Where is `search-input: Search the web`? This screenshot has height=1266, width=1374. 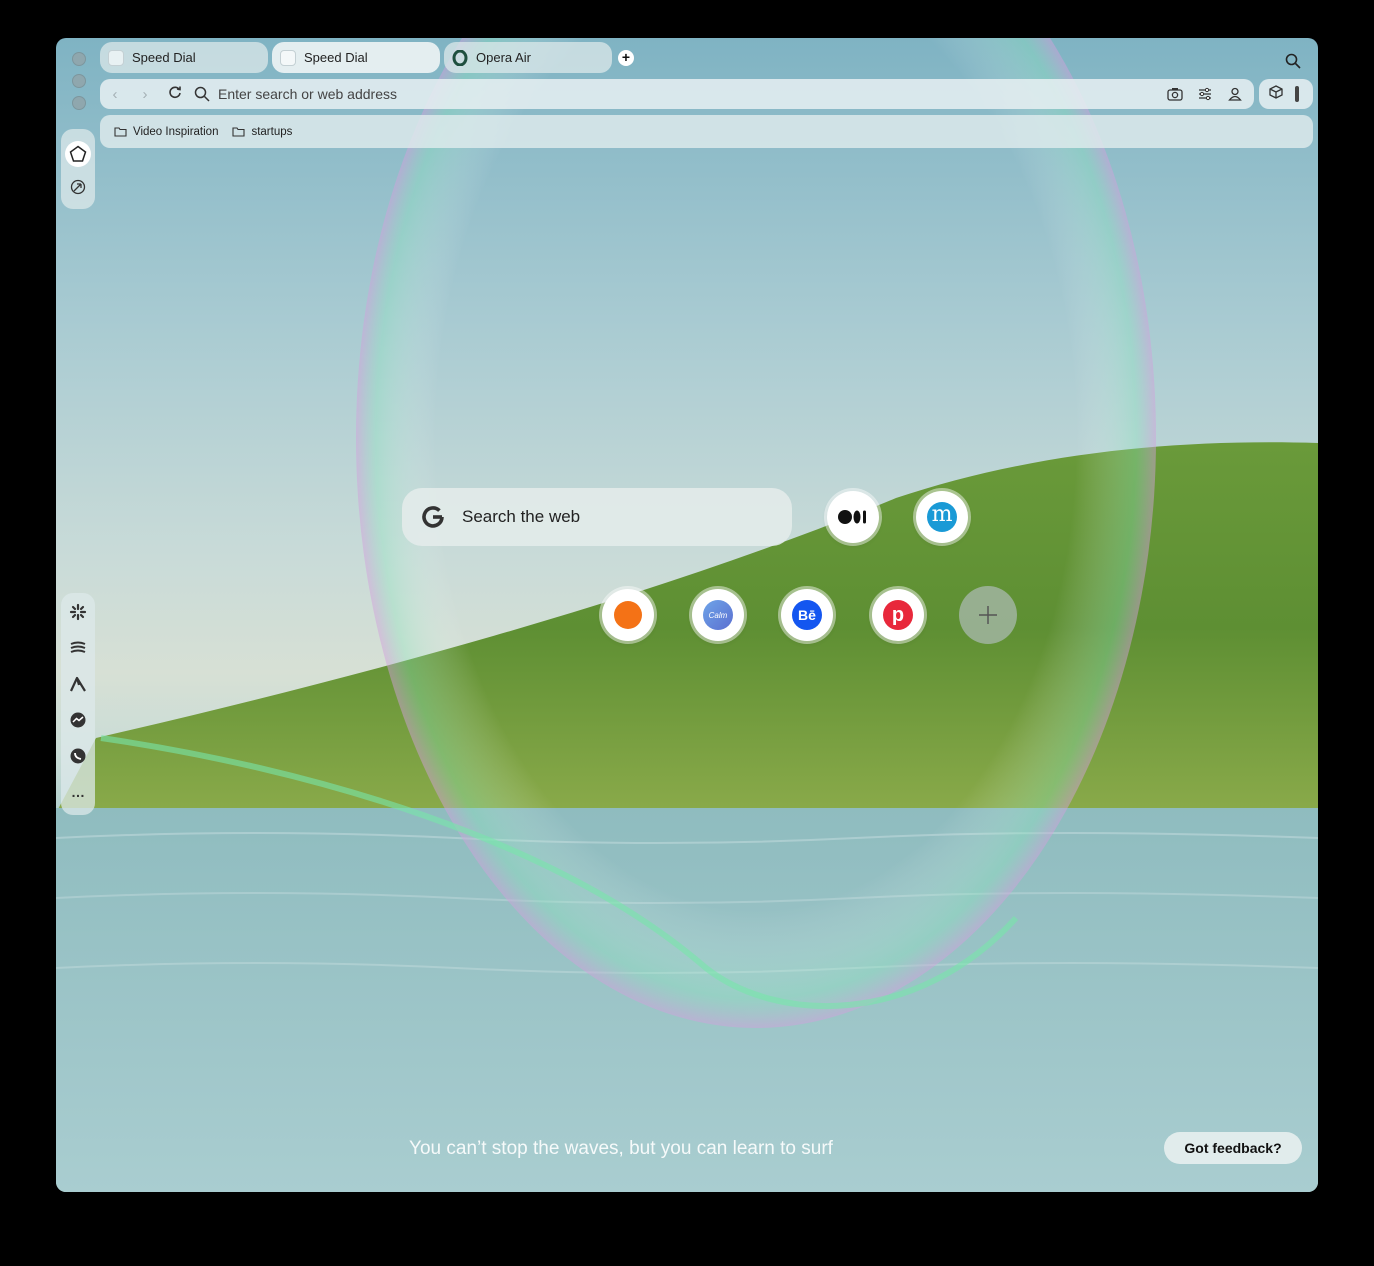
search-input: Search the web is located at coordinates (521, 517).